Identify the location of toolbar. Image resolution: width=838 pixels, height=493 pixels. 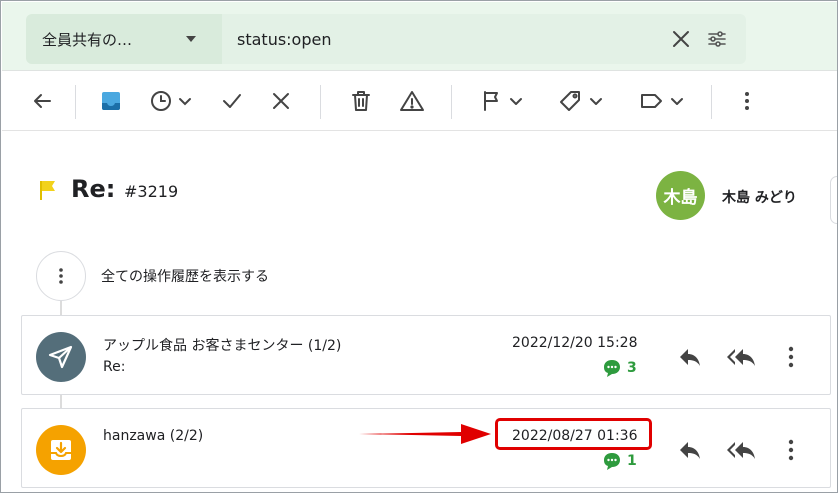
(419, 101).